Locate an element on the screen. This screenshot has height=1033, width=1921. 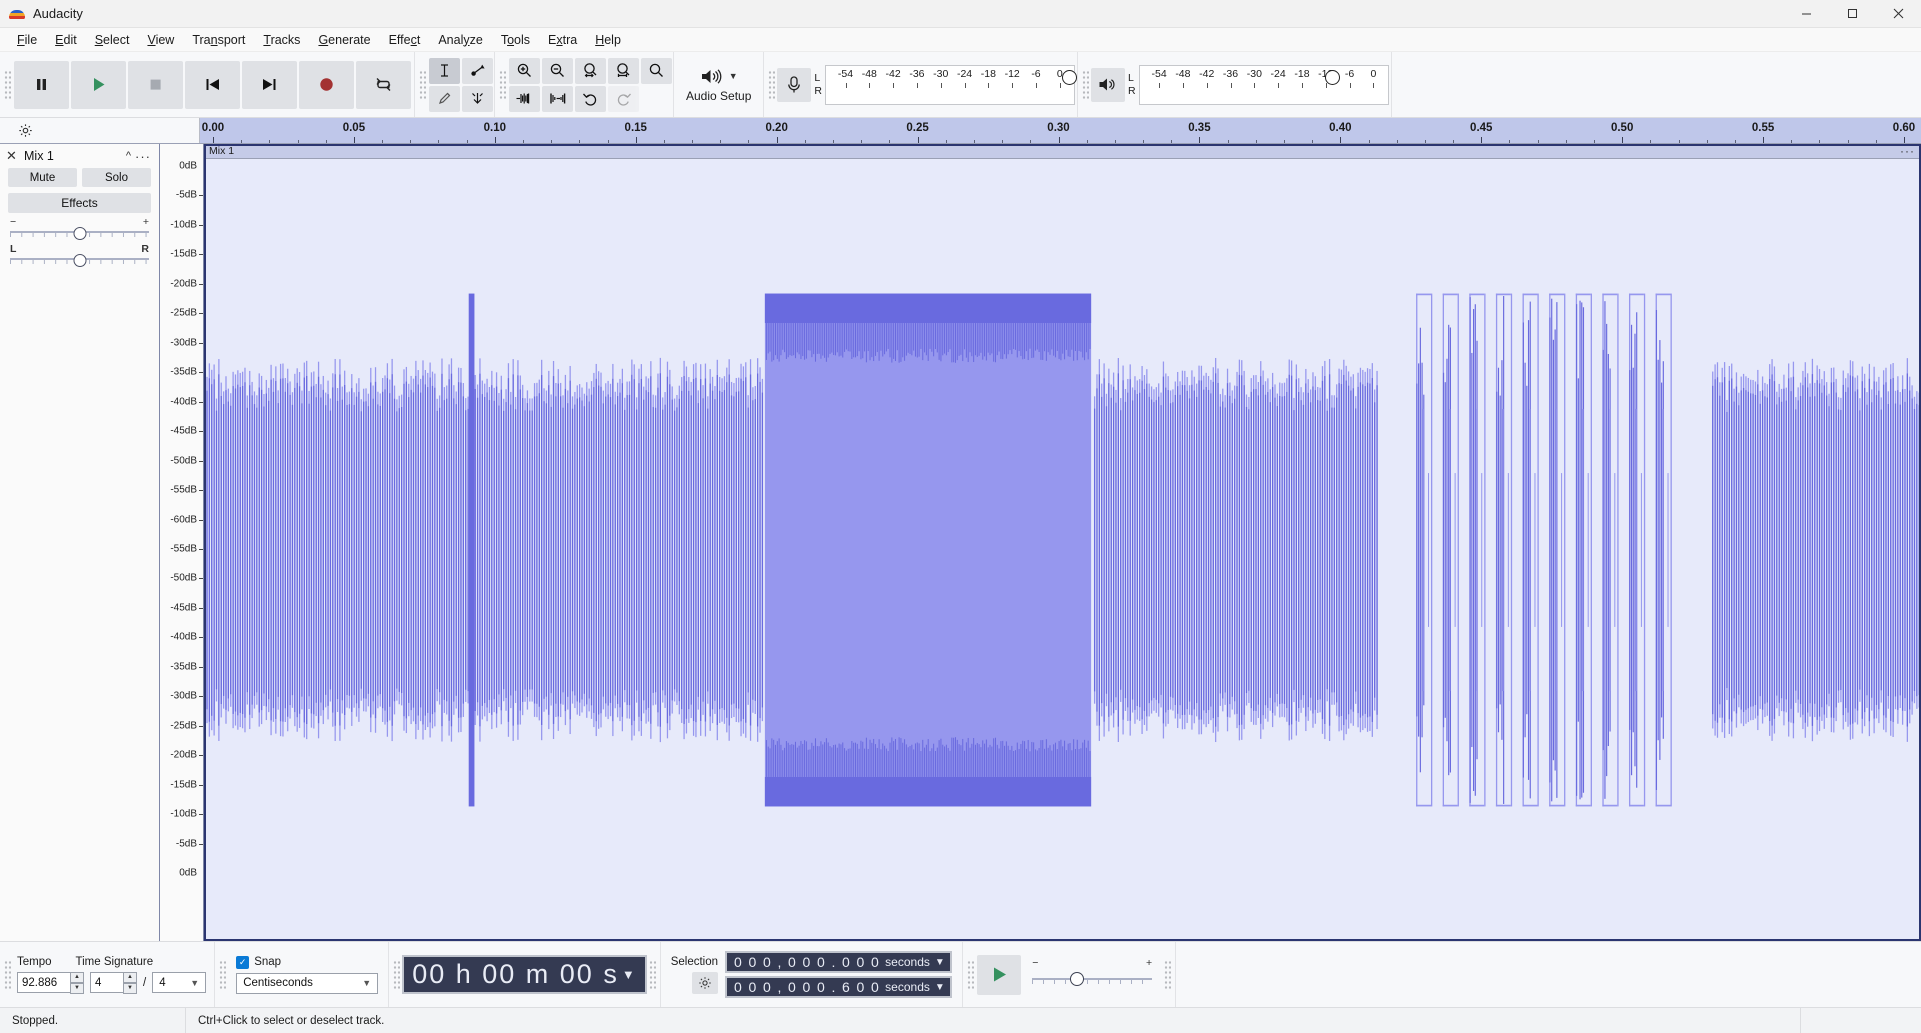
time-signature-lower-select: 4 ▼ is located at coordinates (179, 982).